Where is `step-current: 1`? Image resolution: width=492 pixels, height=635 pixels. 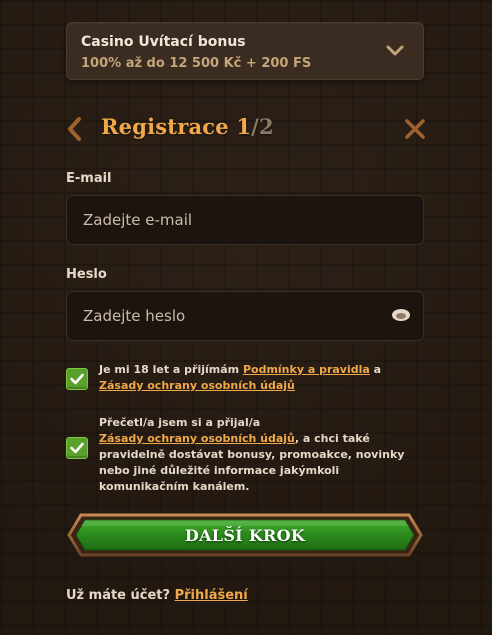 step-current: 1 is located at coordinates (244, 126).